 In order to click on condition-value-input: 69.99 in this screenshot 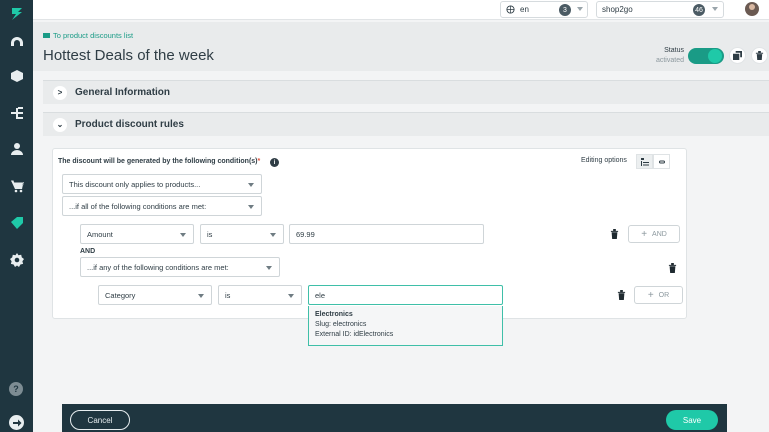, I will do `click(386, 234)`.